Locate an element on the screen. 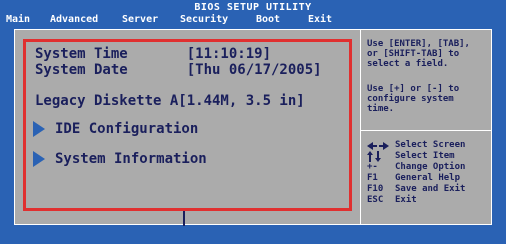 Image resolution: width=506 pixels, height=244 pixels. help-line: configure system is located at coordinates (410, 99).